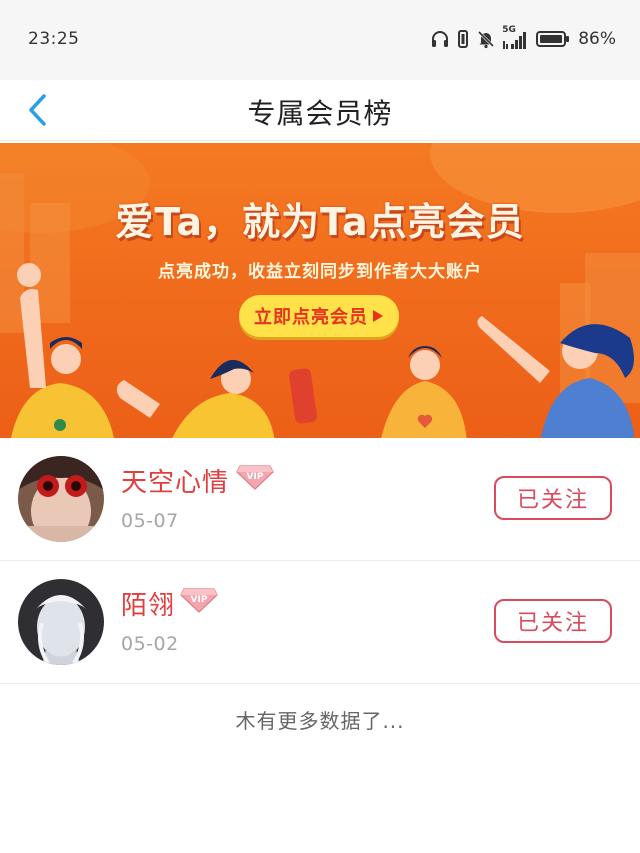  I want to click on mute-icon, so click(486, 39).